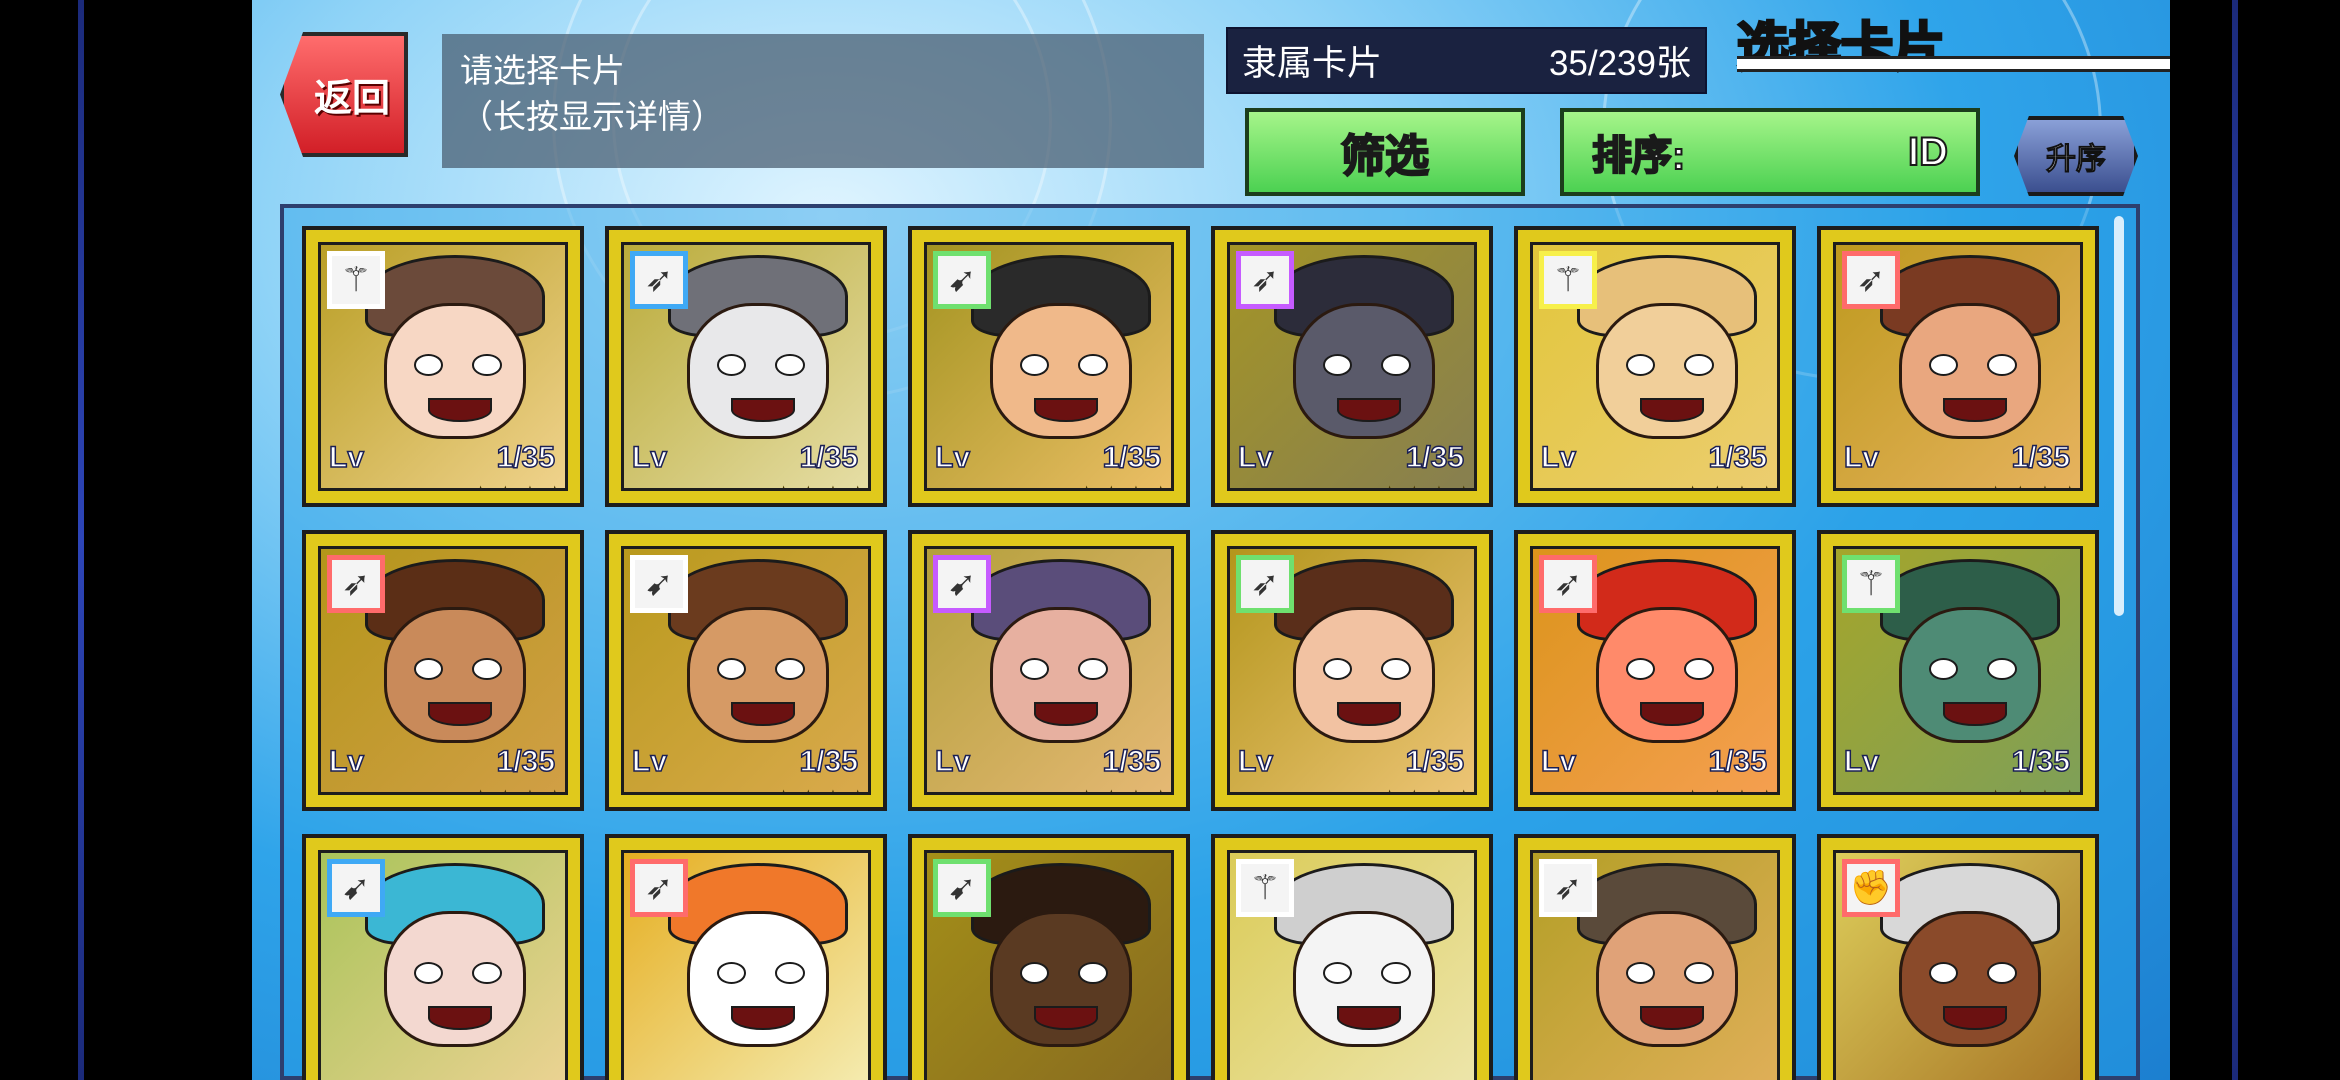  I want to click on card-slot: ✊, so click(1958, 957).